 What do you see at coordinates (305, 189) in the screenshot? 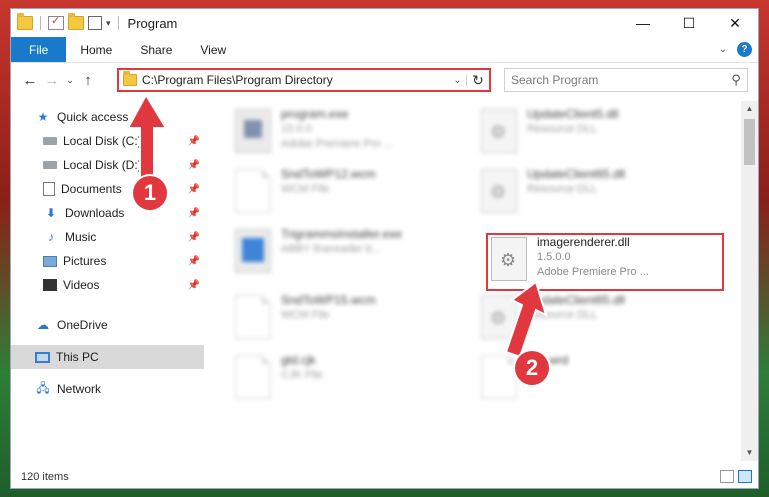
I see `file-detail: WCM File` at bounding box center [305, 189].